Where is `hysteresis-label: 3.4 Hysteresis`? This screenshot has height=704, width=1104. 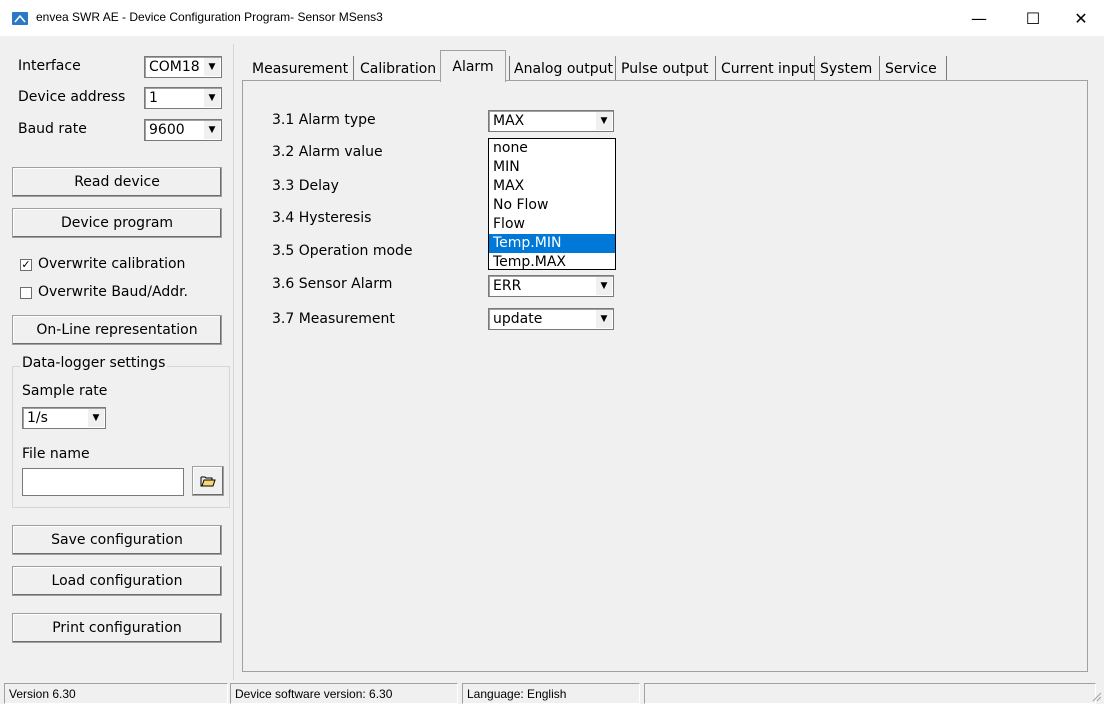 hysteresis-label: 3.4 Hysteresis is located at coordinates (322, 218).